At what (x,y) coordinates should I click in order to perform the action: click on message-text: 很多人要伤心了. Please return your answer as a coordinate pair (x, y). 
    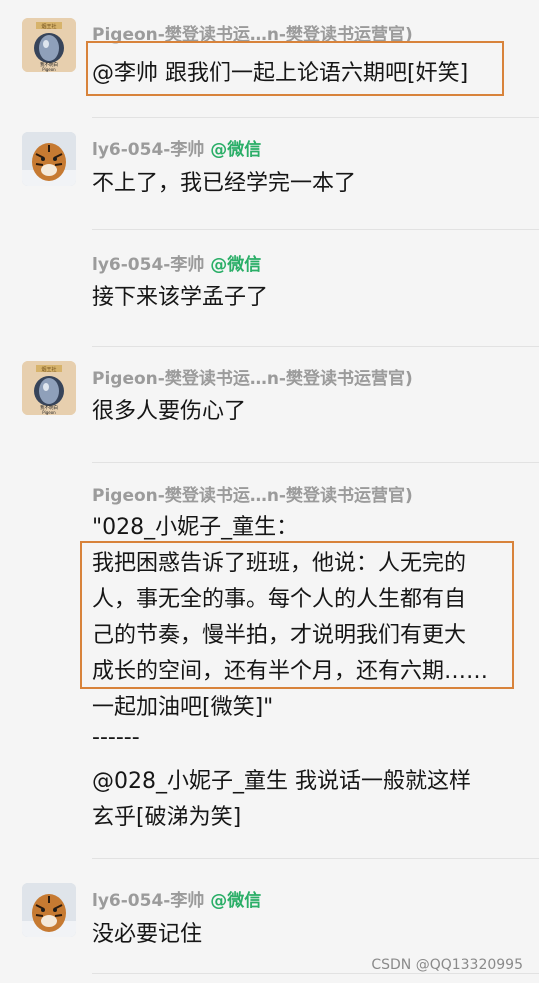
    Looking at the image, I should click on (169, 411).